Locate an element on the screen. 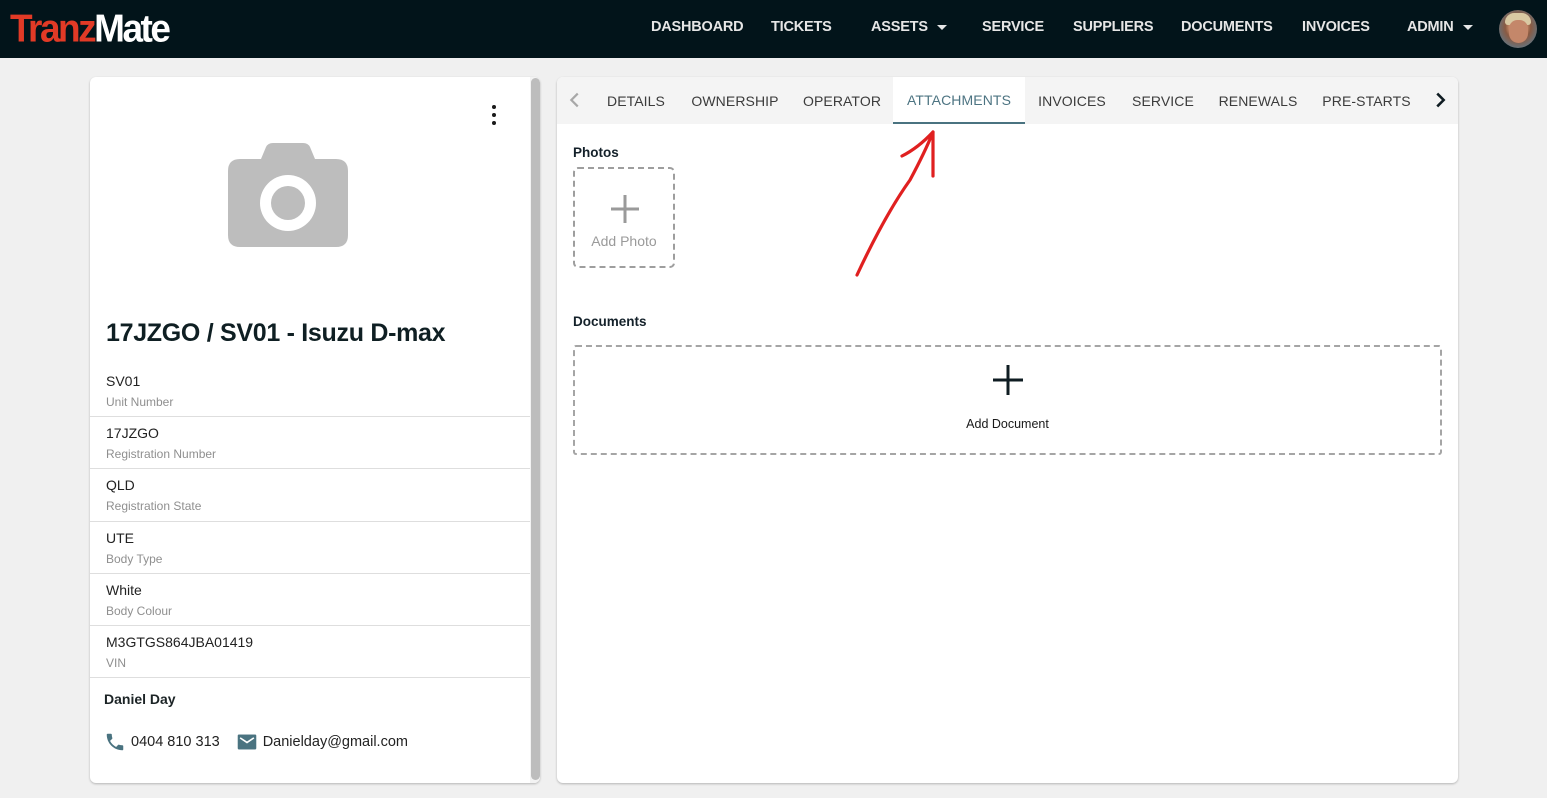  tab-attachments: ATTACHMENTS is located at coordinates (959, 100).